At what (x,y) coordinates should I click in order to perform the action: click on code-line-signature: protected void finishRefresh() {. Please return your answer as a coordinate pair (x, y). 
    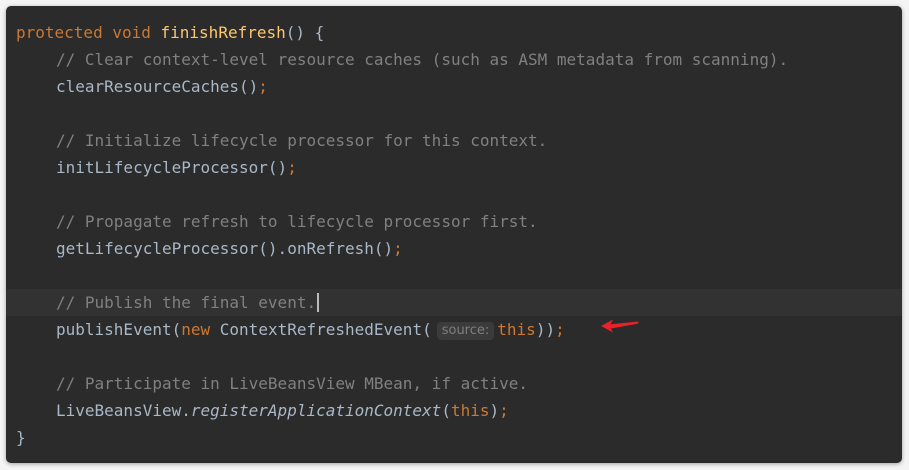
    Looking at the image, I should click on (459, 32).